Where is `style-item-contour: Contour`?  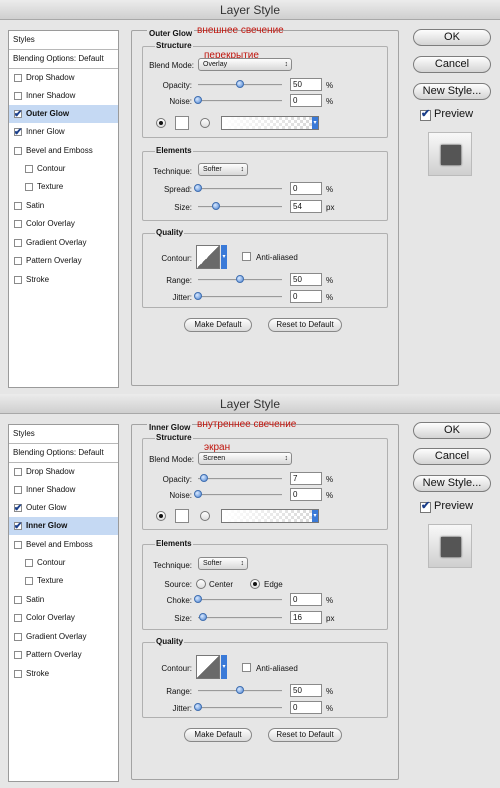 style-item-contour: Contour is located at coordinates (63, 563).